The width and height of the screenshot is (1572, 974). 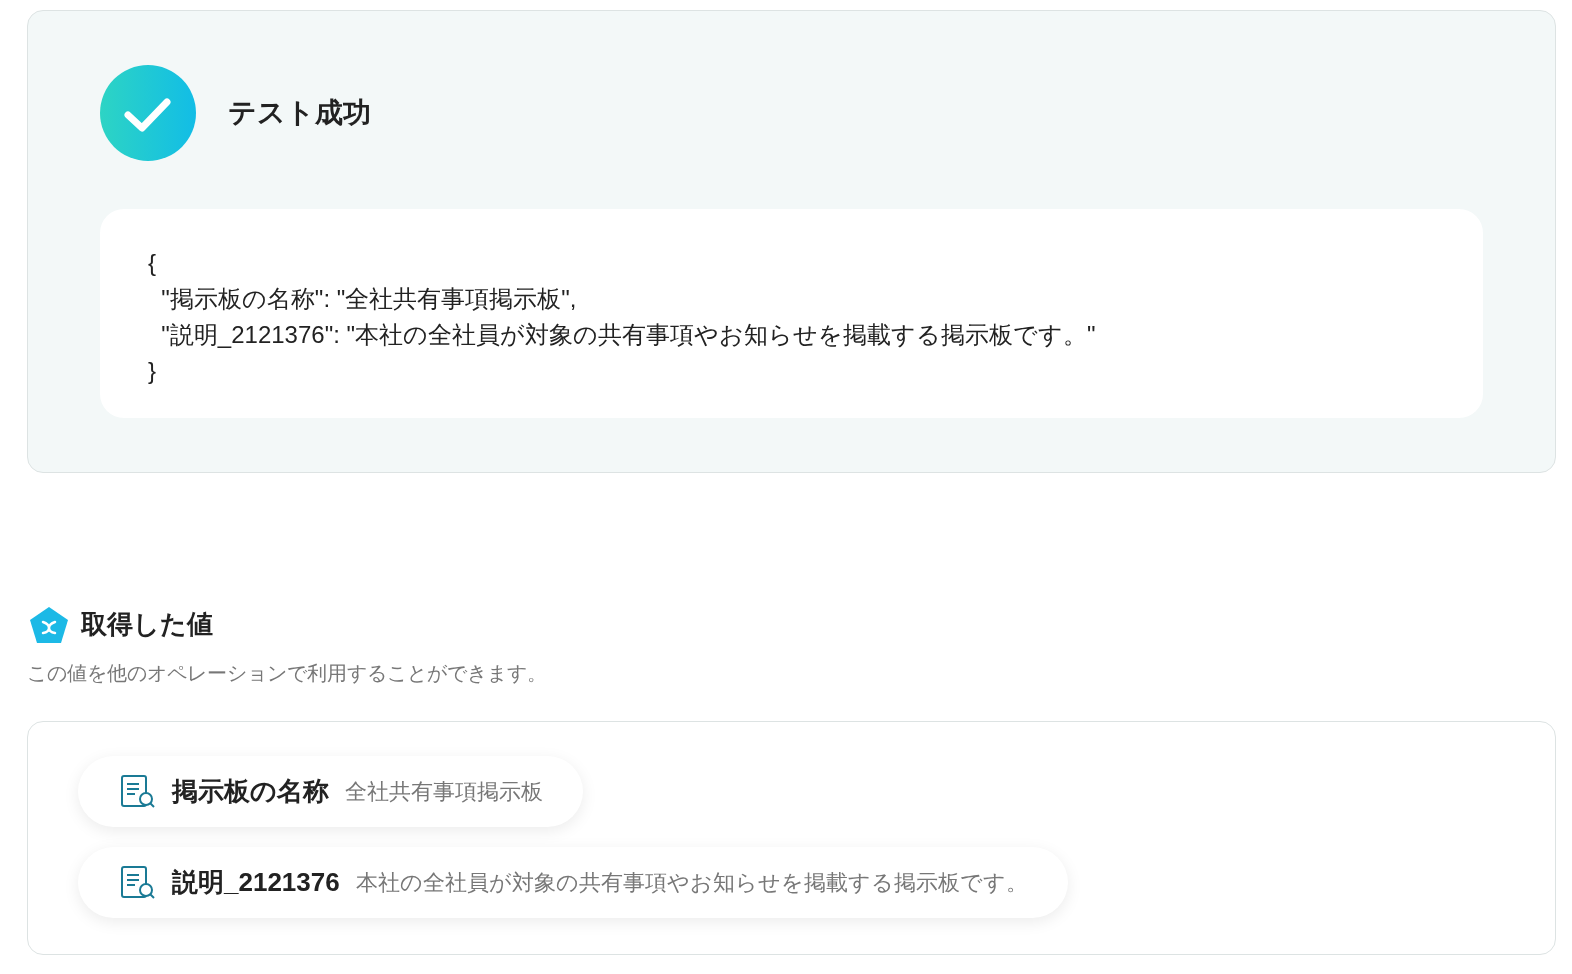 I want to click on section-description: この値を他のオペレーションで利用することができます。, so click(x=287, y=673).